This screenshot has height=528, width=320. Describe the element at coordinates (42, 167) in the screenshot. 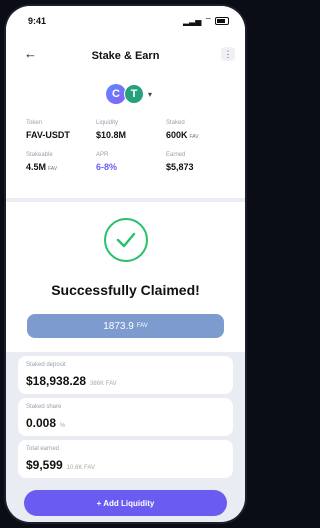

I see `stakeable-value: 4.5M FAV` at that location.